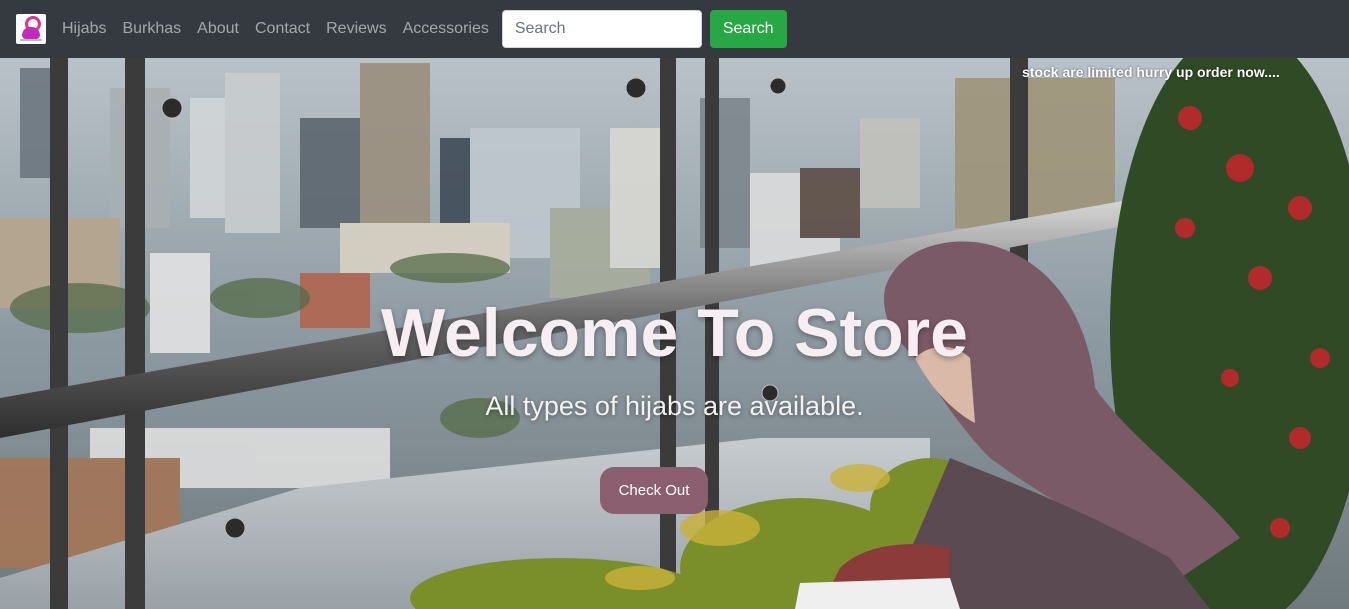  I want to click on hero-subtitle: All types of hijabs are available., so click(674, 406).